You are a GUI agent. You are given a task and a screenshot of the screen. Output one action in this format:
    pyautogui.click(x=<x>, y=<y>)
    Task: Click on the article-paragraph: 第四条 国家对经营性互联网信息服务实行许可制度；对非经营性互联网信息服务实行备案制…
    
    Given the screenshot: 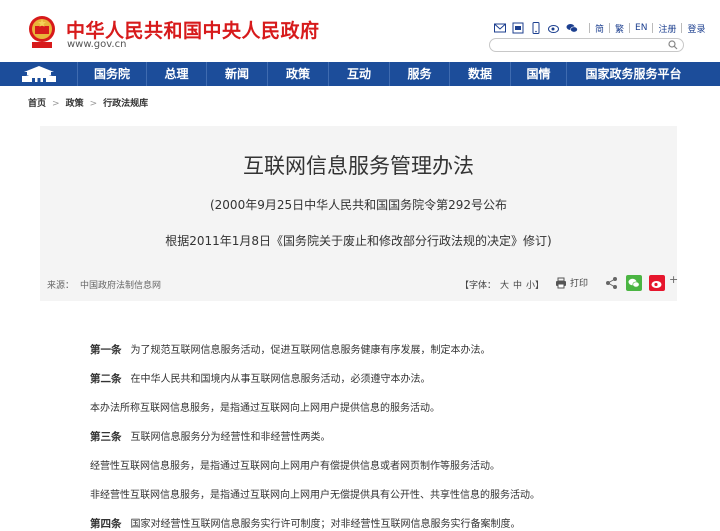 What is the action you would take?
    pyautogui.click(x=305, y=523)
    